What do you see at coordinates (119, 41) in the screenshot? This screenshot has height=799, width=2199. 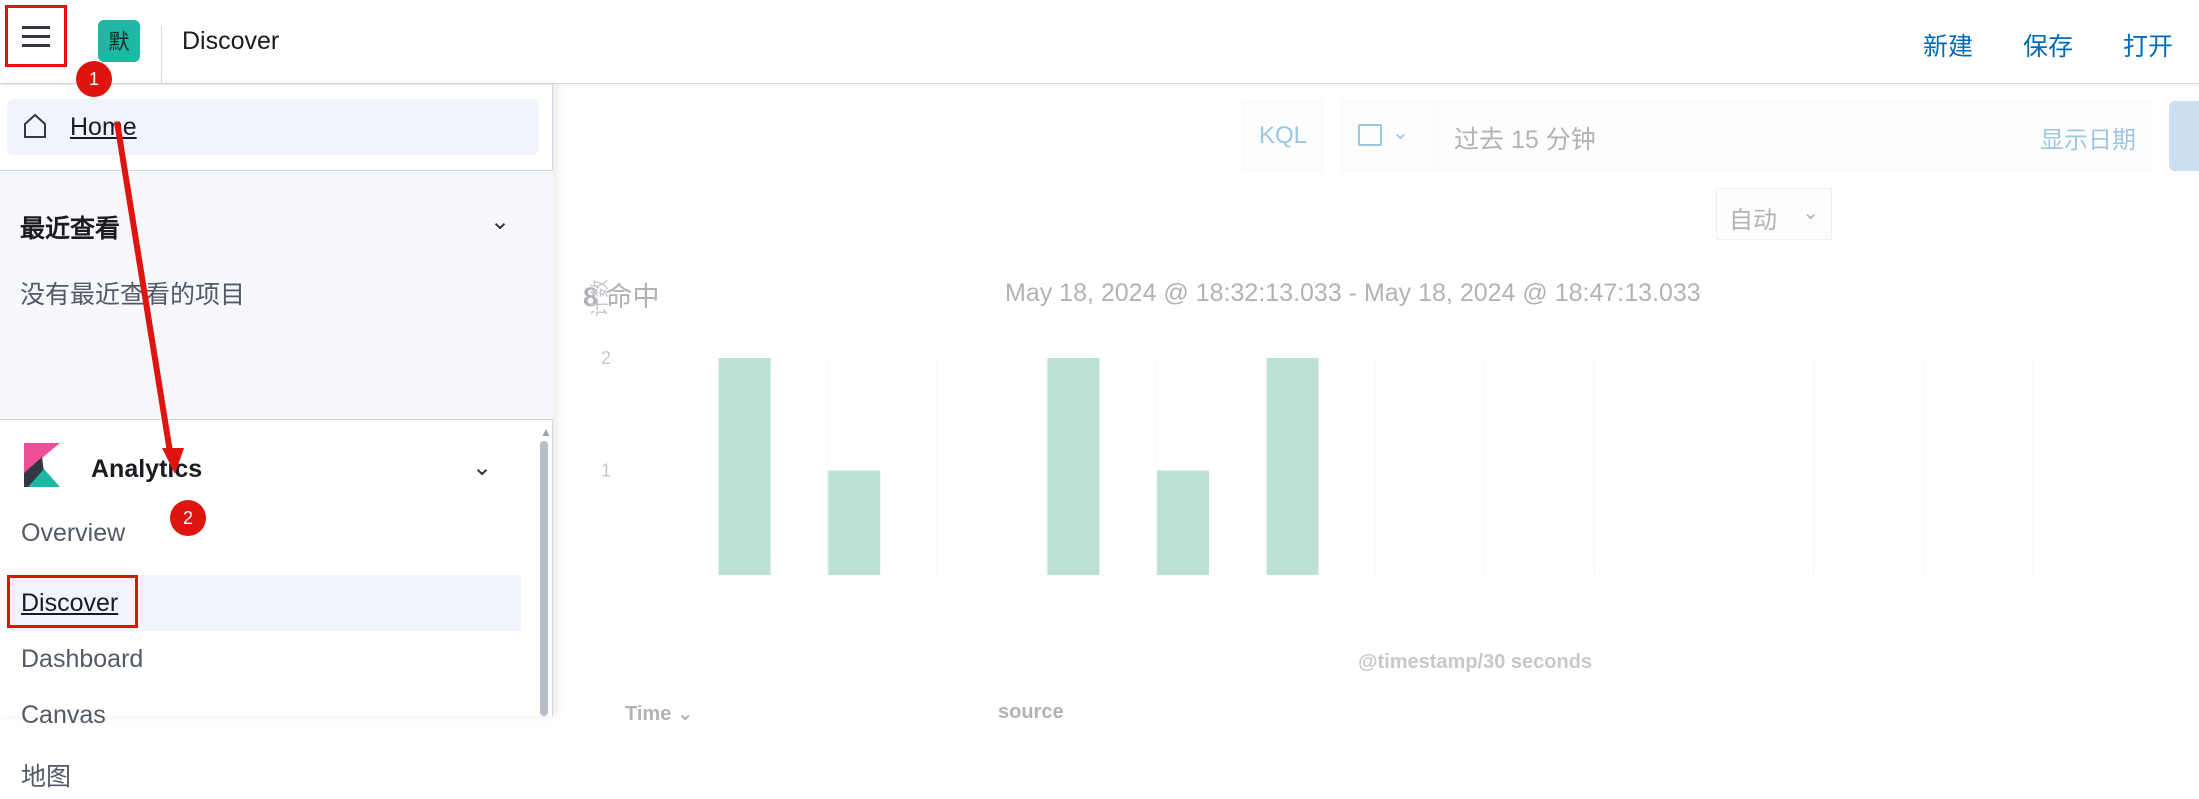 I see `space-avatar: 默` at bounding box center [119, 41].